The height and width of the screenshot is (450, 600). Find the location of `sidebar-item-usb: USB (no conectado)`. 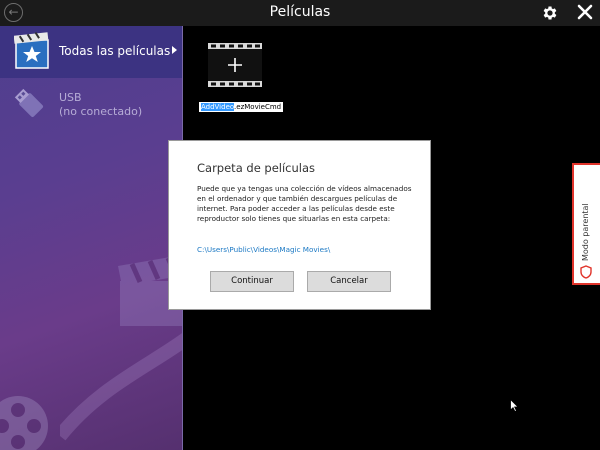

sidebar-item-usb: USB (no conectado) is located at coordinates (91, 104).